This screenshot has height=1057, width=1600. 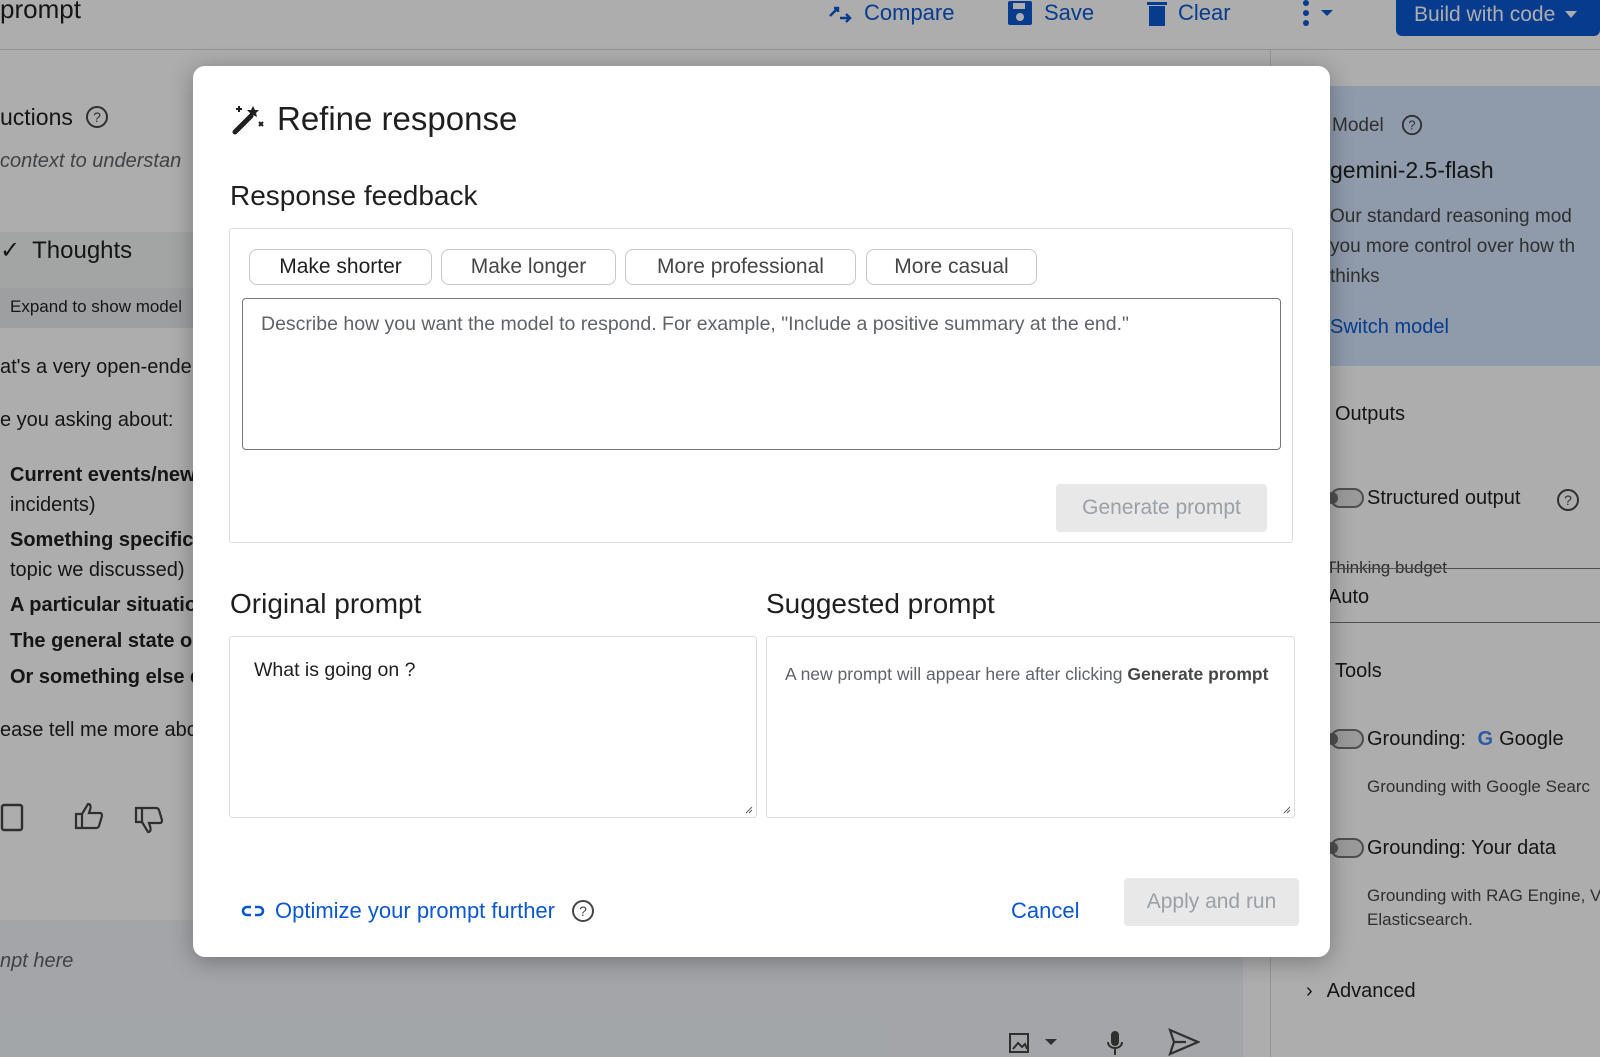 I want to click on more-casual-chip: More casual, so click(x=951, y=267).